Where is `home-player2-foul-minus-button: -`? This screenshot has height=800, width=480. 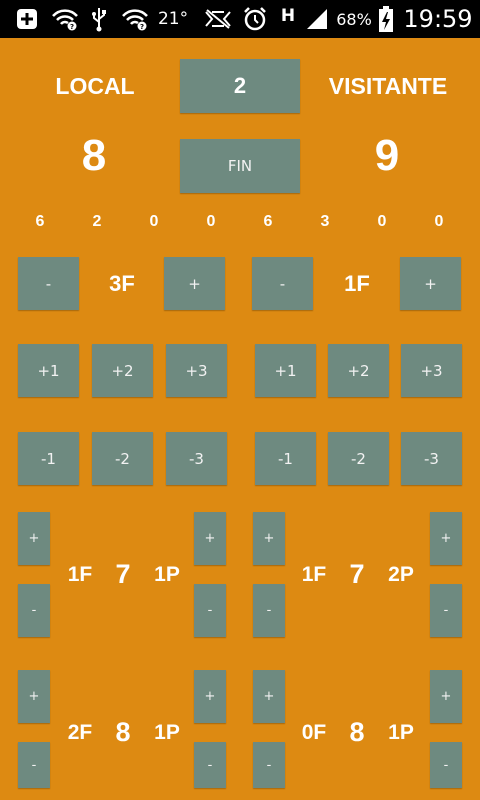
home-player2-foul-minus-button: - is located at coordinates (34, 765).